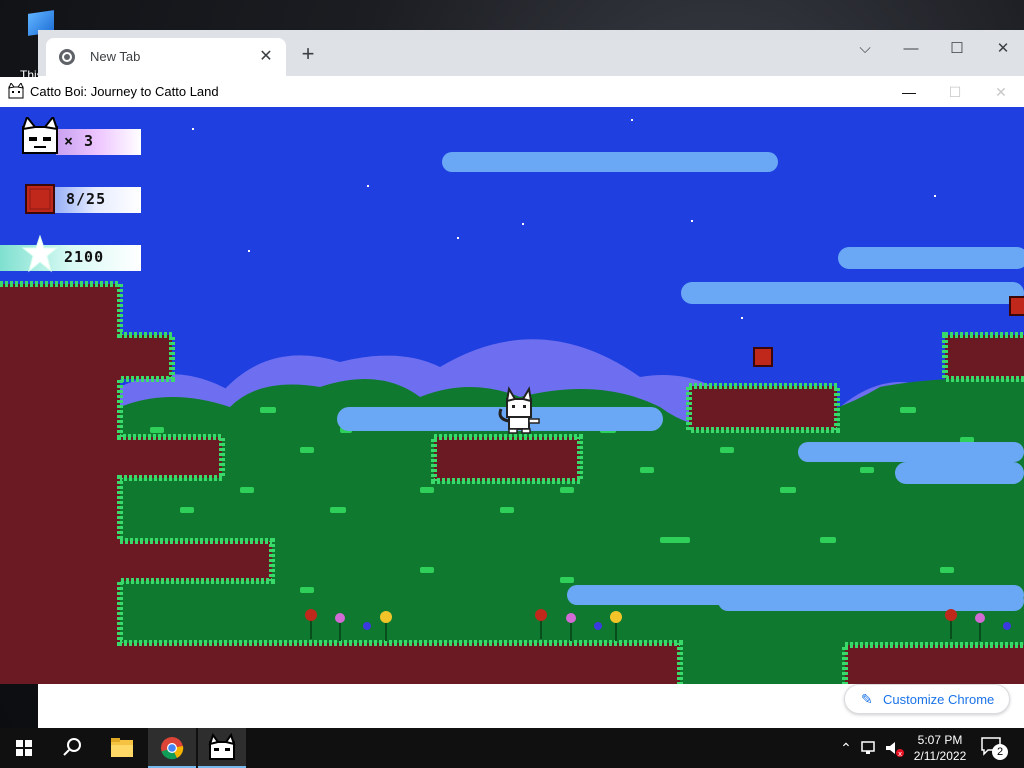 The image size is (1024, 768). What do you see at coordinates (40, 135) in the screenshot?
I see `cat-face-icon` at bounding box center [40, 135].